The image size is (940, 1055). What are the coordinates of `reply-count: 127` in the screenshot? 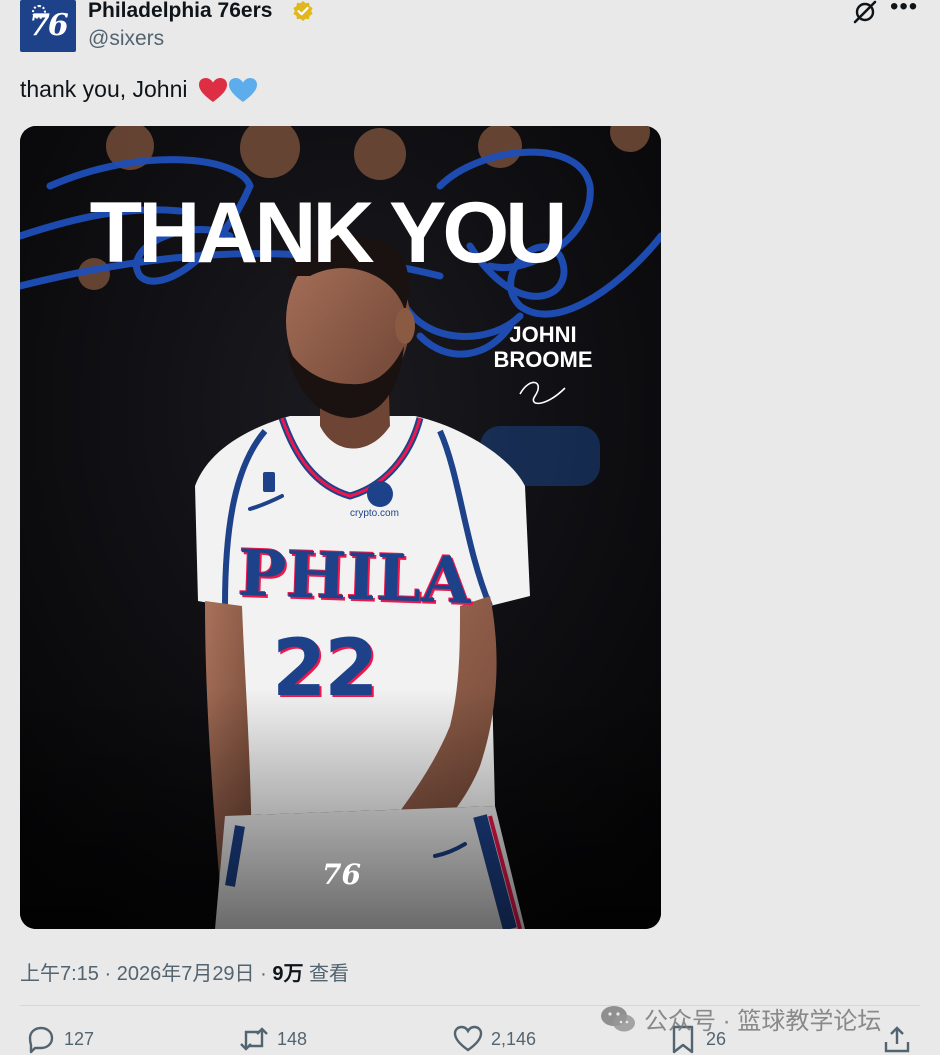 It's located at (79, 1038).